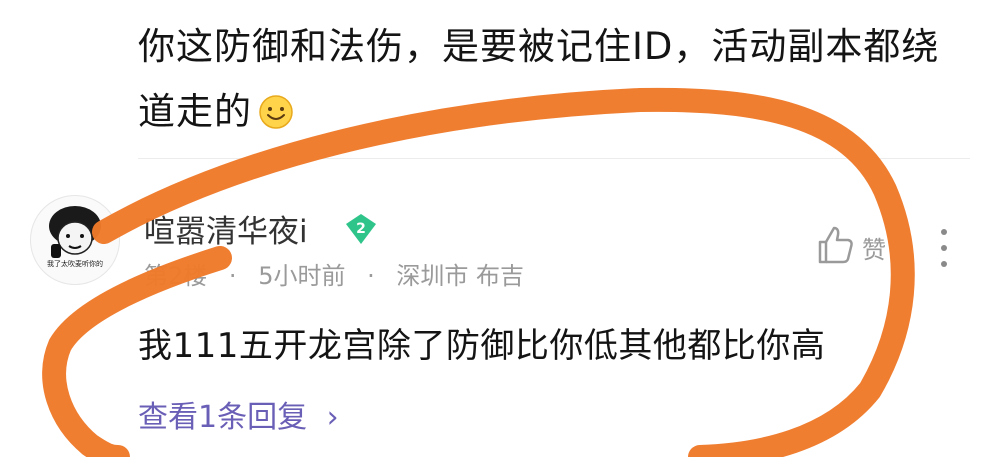 The width and height of the screenshot is (1000, 457). I want to click on view-replies-link: 查看1条回复 ›, so click(238, 414).